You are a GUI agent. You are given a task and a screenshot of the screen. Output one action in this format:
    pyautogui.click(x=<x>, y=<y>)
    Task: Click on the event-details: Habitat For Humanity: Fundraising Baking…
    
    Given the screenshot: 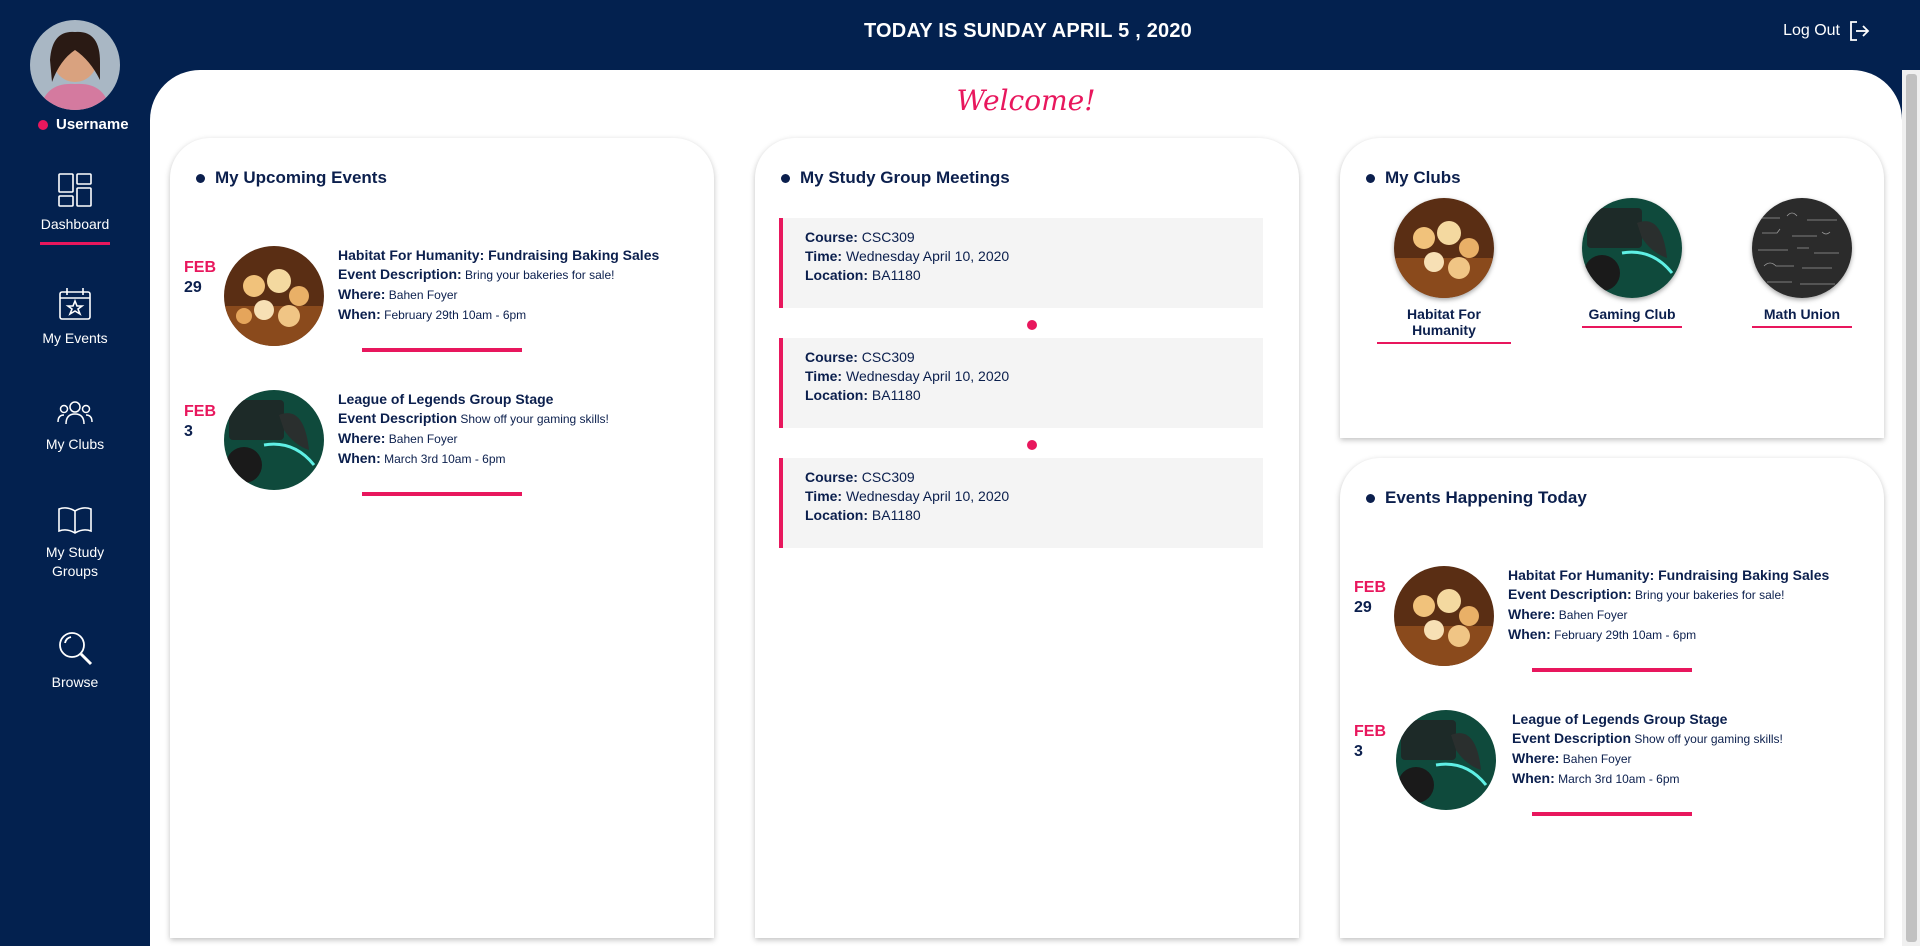 What is the action you would take?
    pyautogui.click(x=1688, y=605)
    